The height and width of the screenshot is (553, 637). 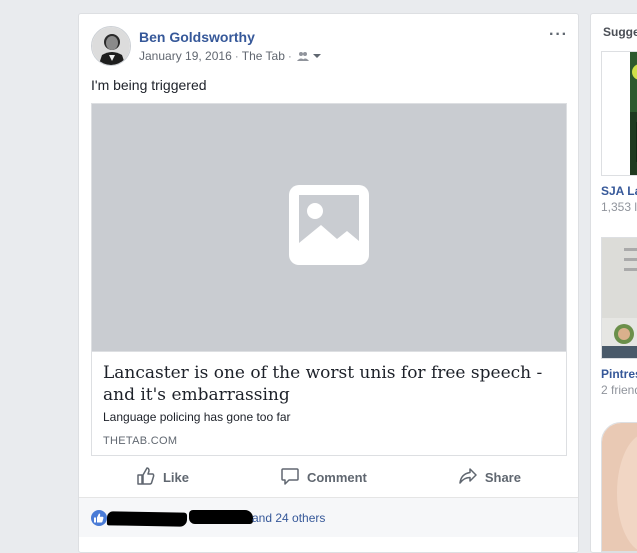 I want to click on suggested-page-item: SJA Lancaster 1,353 likes, so click(x=619, y=132).